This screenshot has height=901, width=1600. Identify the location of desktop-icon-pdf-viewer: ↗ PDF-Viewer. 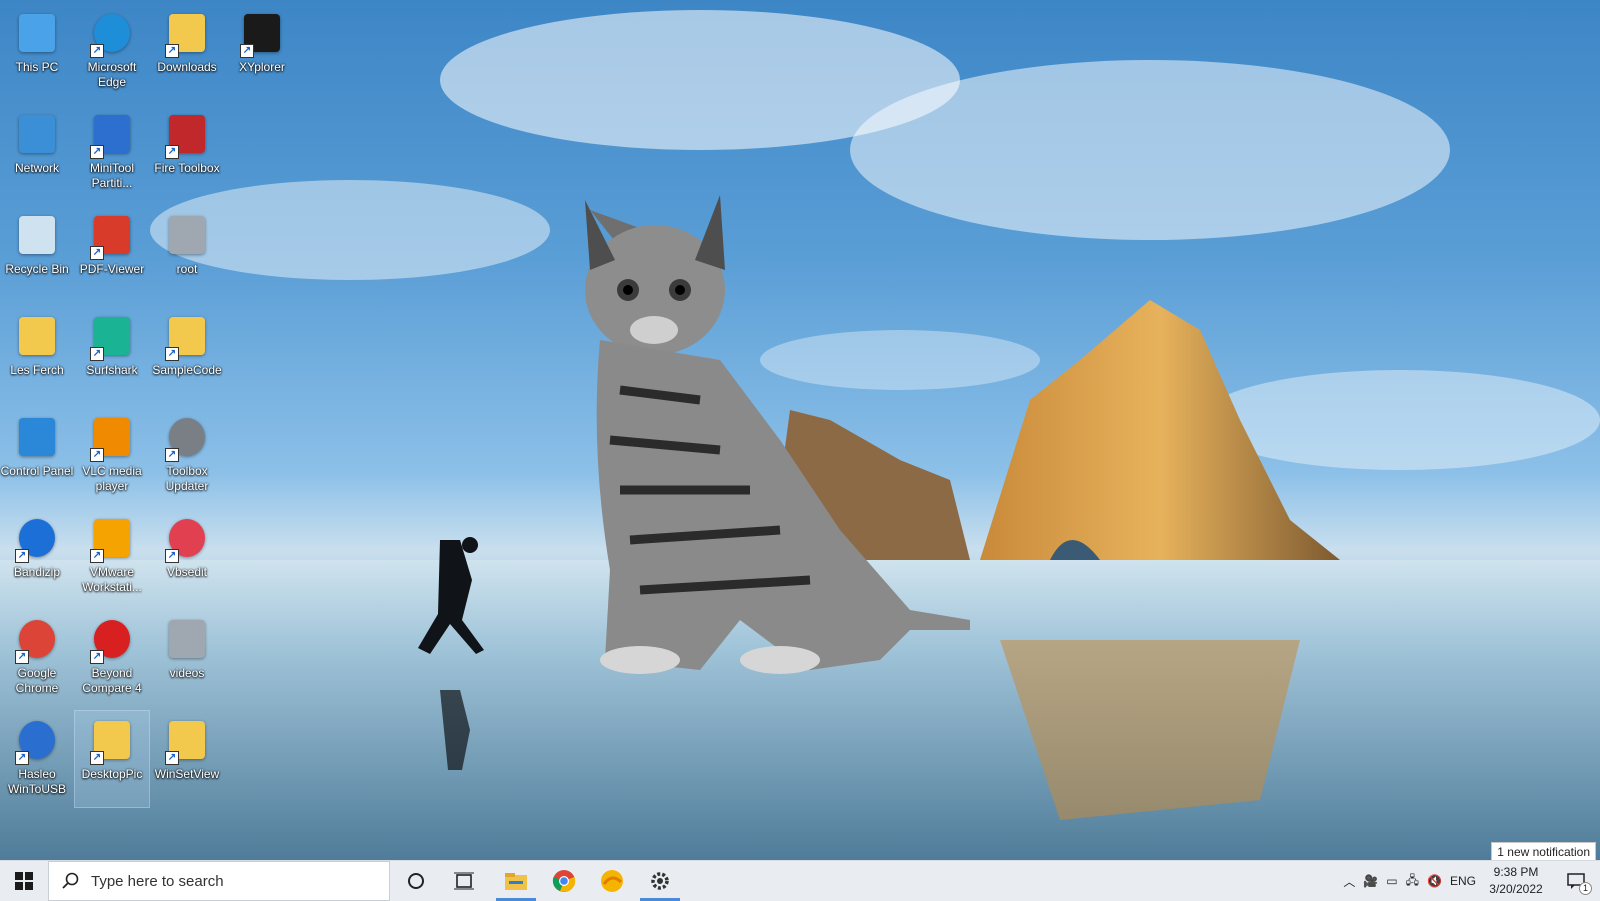
(112, 254).